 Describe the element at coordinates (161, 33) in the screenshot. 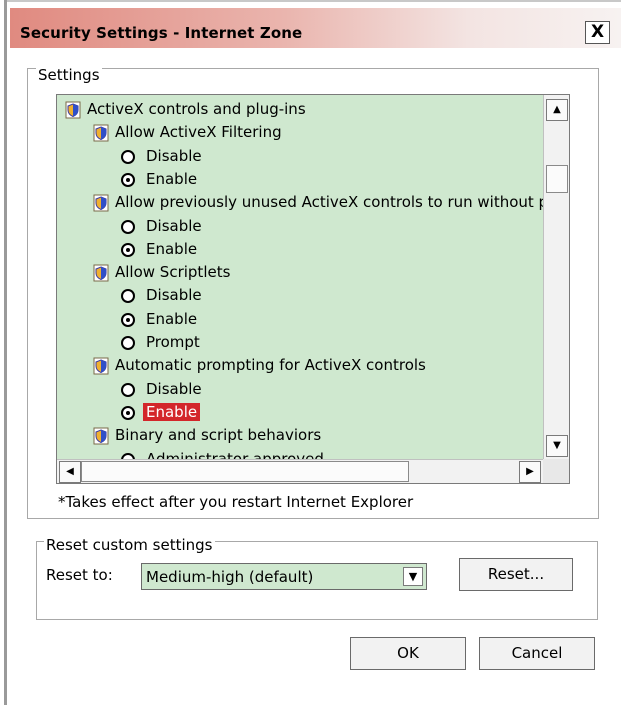

I see `window-title: Security Settings - Internet Zone` at that location.